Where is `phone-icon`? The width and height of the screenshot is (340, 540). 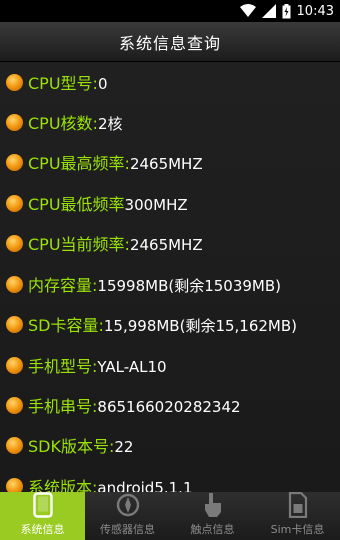
phone-icon is located at coordinates (43, 505).